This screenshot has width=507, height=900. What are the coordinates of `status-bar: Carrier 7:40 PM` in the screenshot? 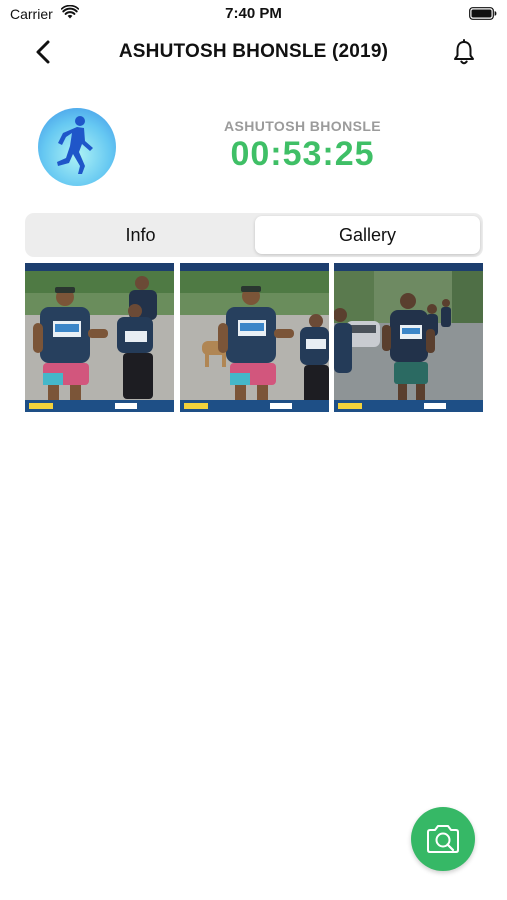 It's located at (253, 14).